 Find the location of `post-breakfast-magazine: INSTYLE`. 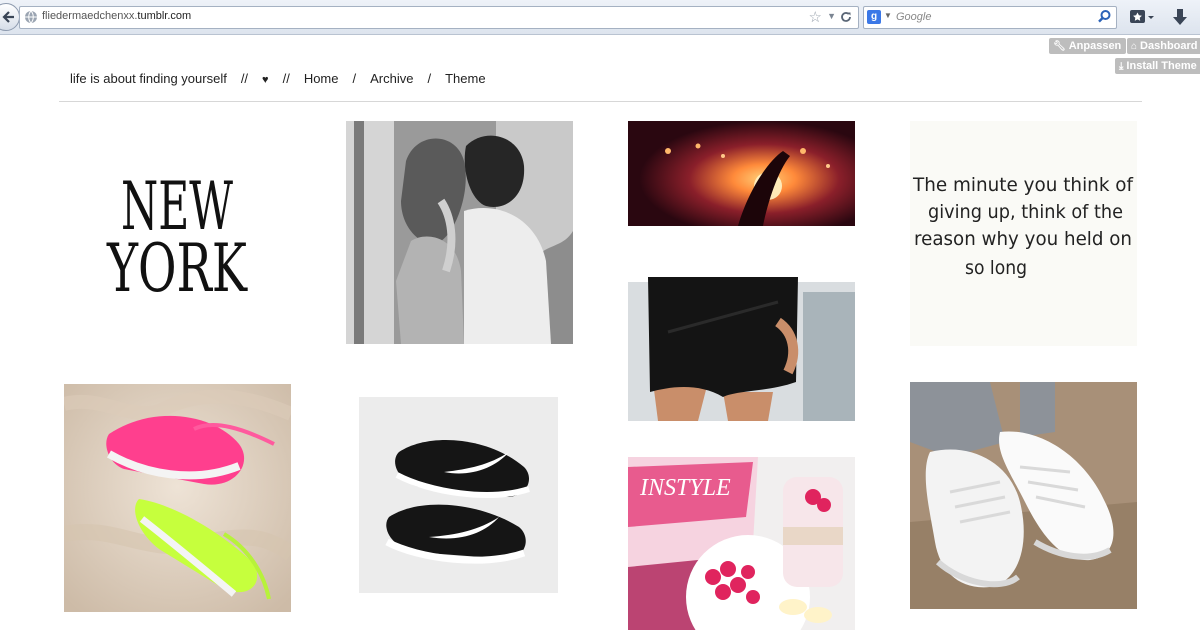

post-breakfast-magazine: INSTYLE is located at coordinates (741, 543).